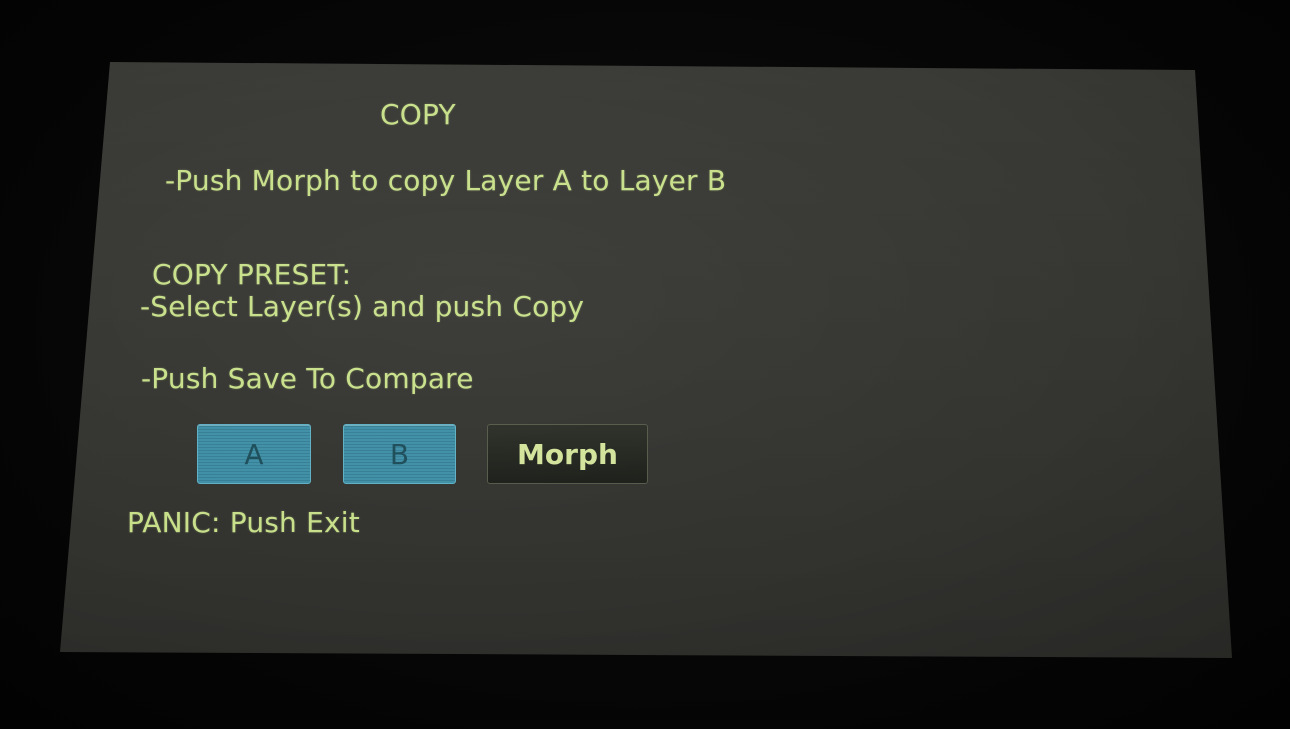 This screenshot has height=729, width=1290. Describe the element at coordinates (252, 274) in the screenshot. I see `copy-preset-heading: COPY PRESET:` at that location.